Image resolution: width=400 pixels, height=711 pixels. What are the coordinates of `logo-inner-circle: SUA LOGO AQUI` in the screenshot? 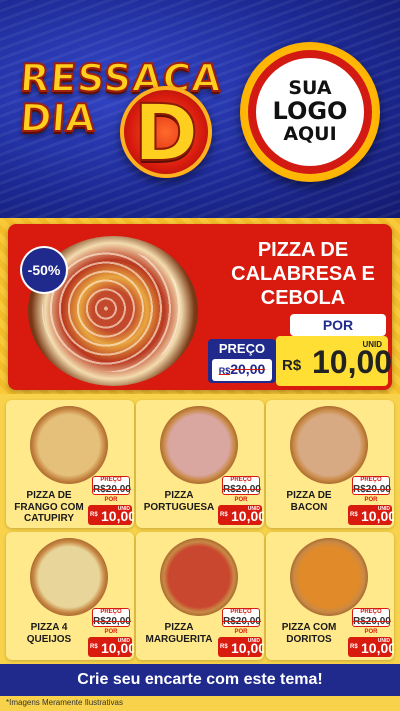 It's located at (310, 112).